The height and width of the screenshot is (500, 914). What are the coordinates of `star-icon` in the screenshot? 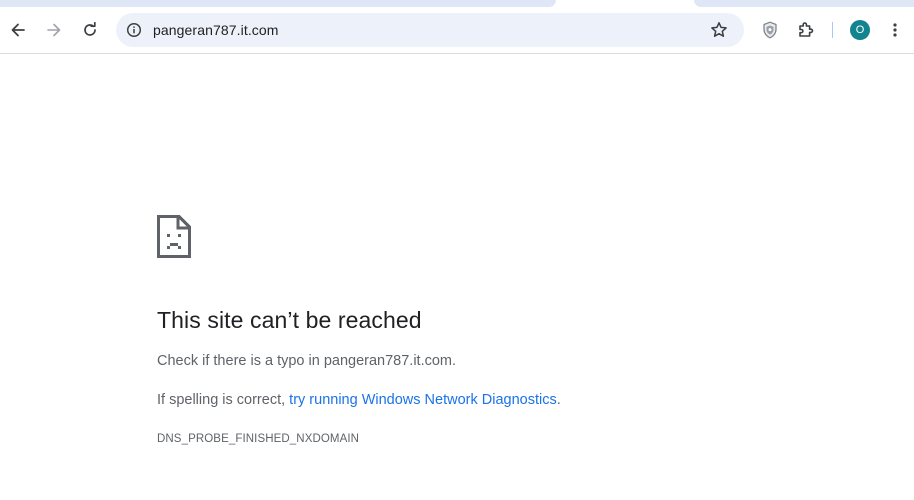 It's located at (719, 29).